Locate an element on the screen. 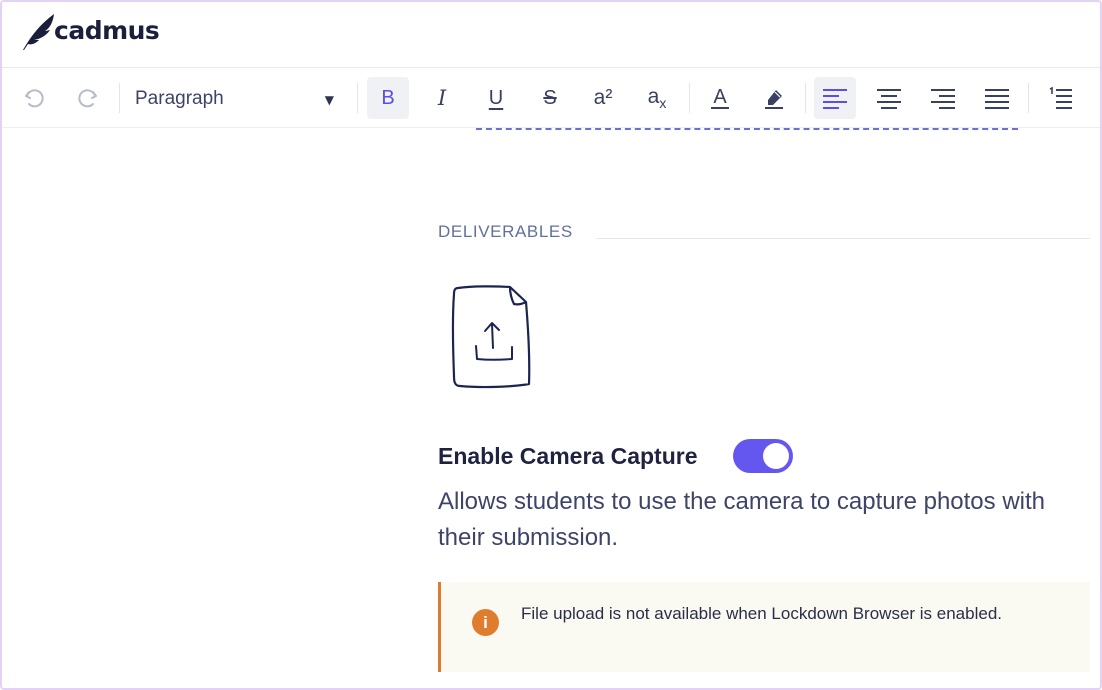 This screenshot has height=690, width=1102. underline-button: U is located at coordinates (496, 98).